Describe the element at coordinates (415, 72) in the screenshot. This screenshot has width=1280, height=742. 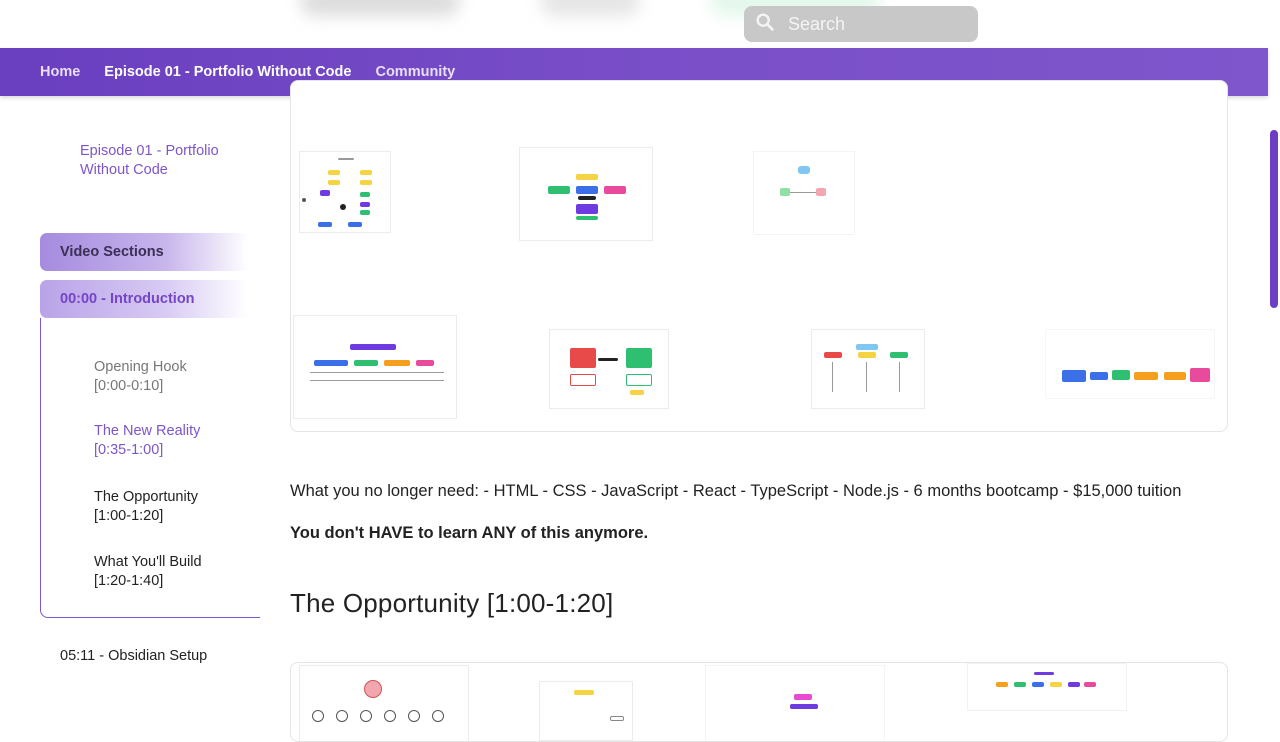
I see `nav-community: Community` at that location.